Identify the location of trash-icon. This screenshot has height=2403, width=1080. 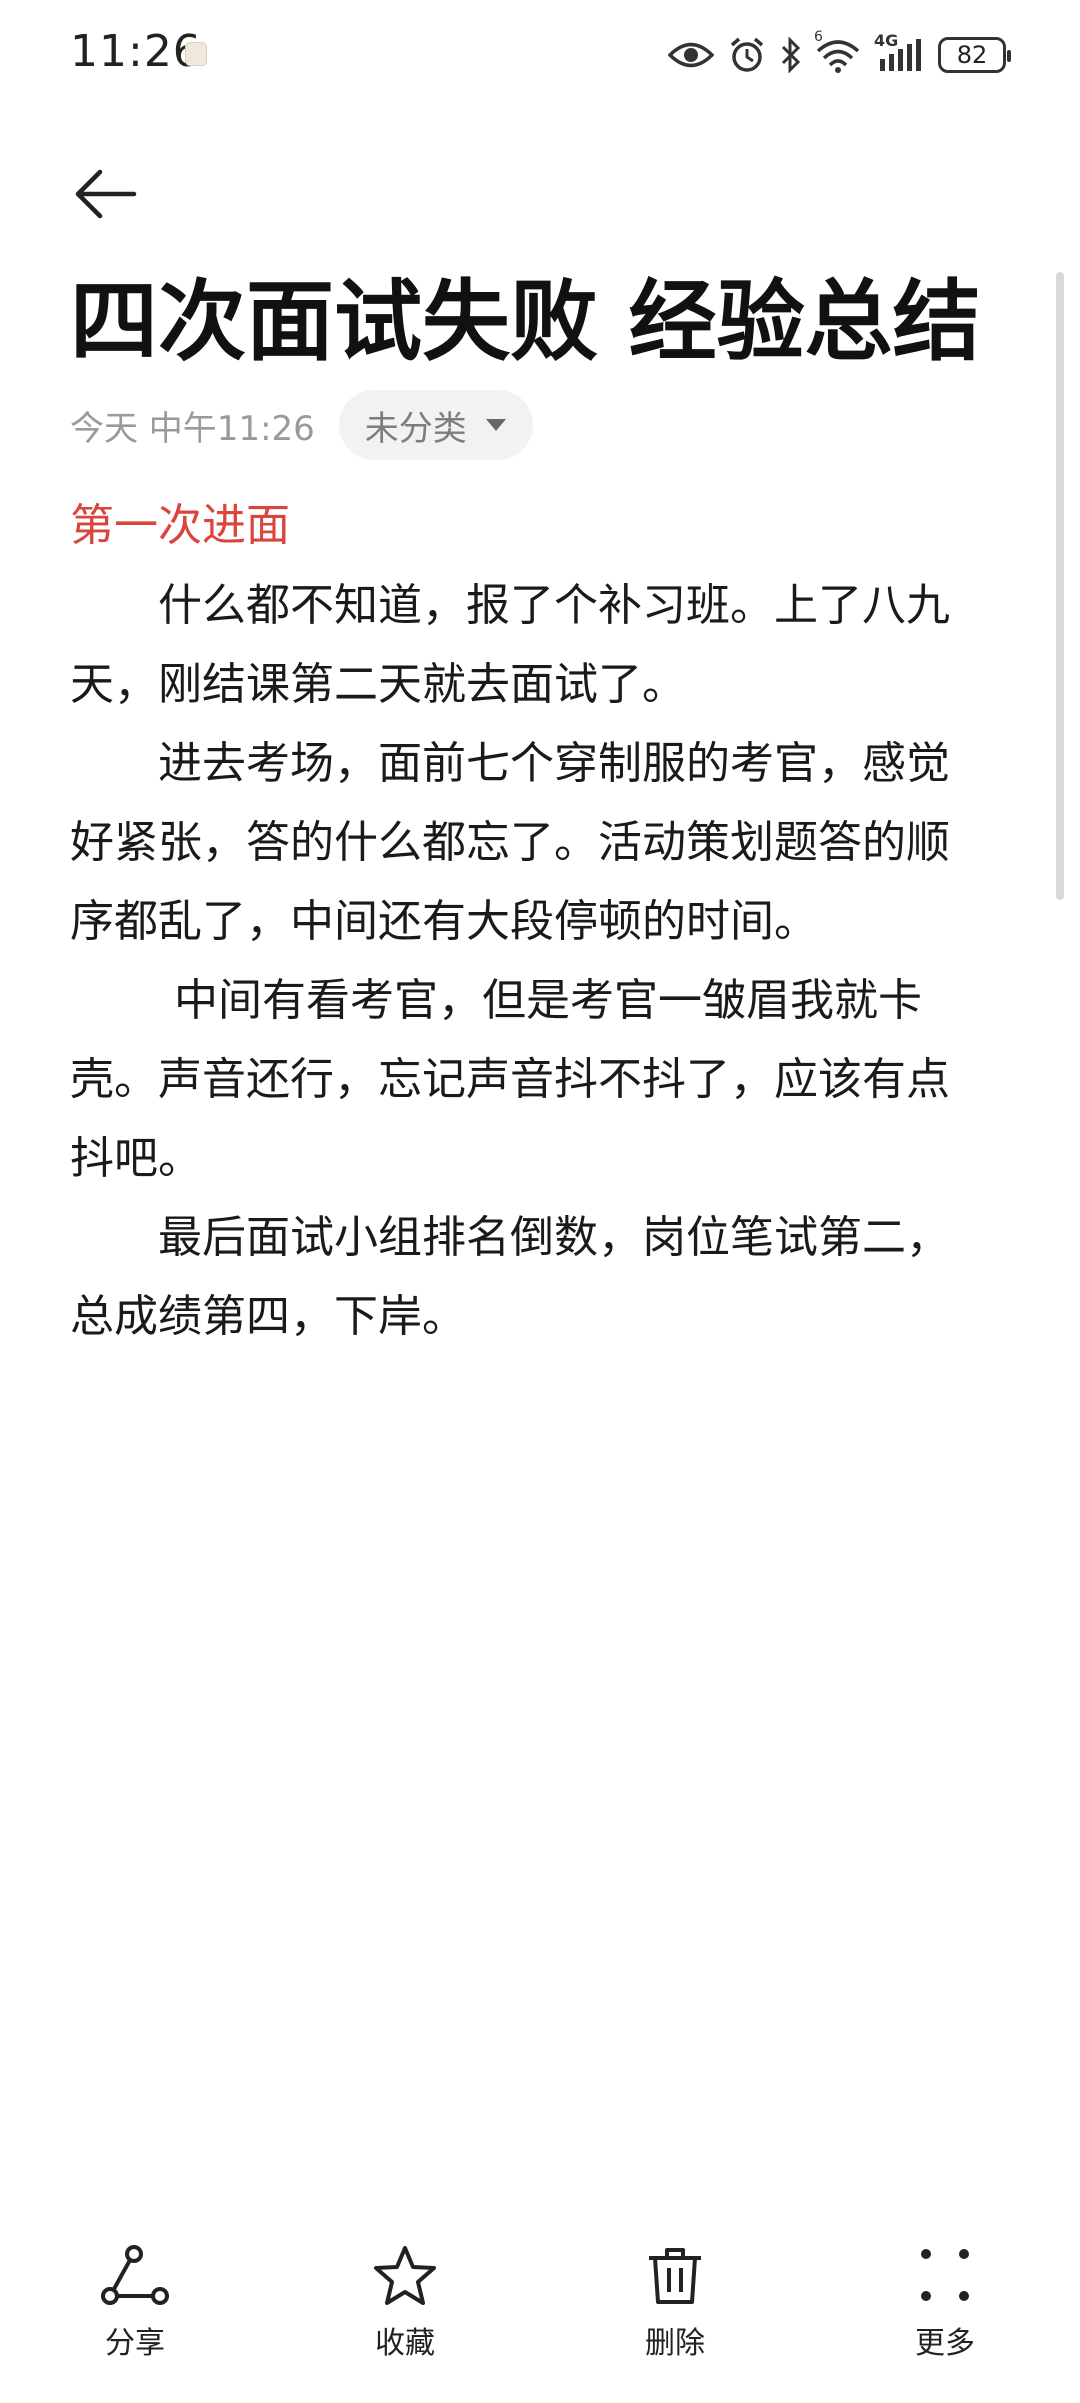
(675, 2276).